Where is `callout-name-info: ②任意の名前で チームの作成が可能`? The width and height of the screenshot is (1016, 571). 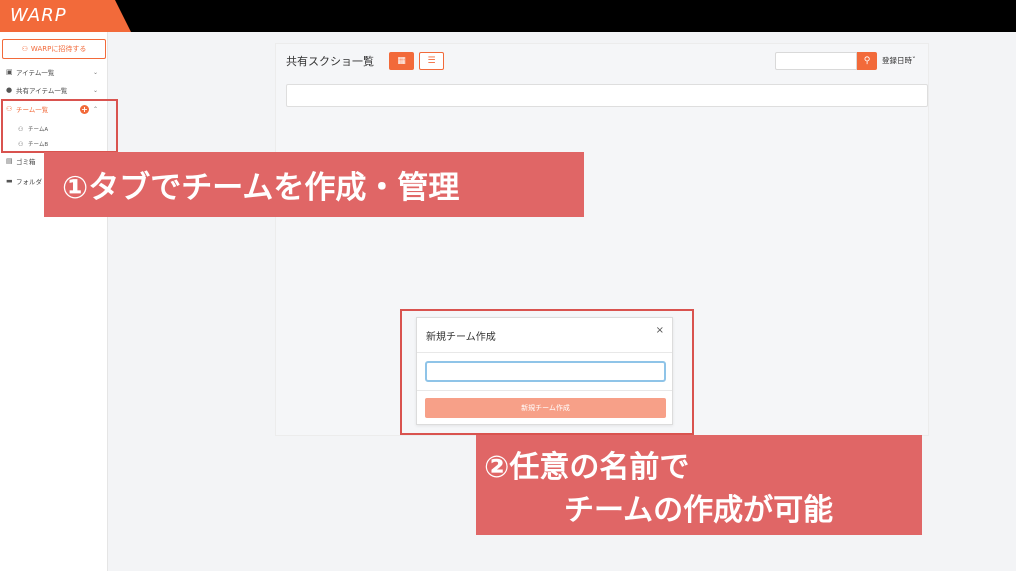
callout-name-info: ②任意の名前で チームの作成が可能 is located at coordinates (699, 485).